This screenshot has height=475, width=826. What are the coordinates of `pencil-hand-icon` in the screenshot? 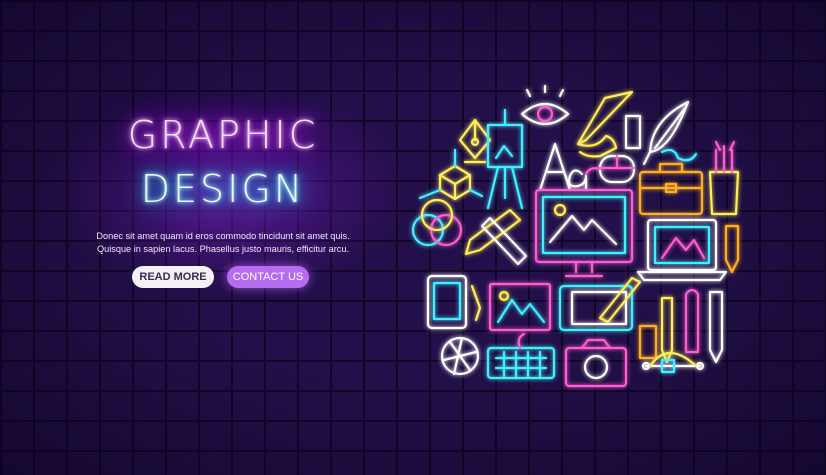 It's located at (605, 124).